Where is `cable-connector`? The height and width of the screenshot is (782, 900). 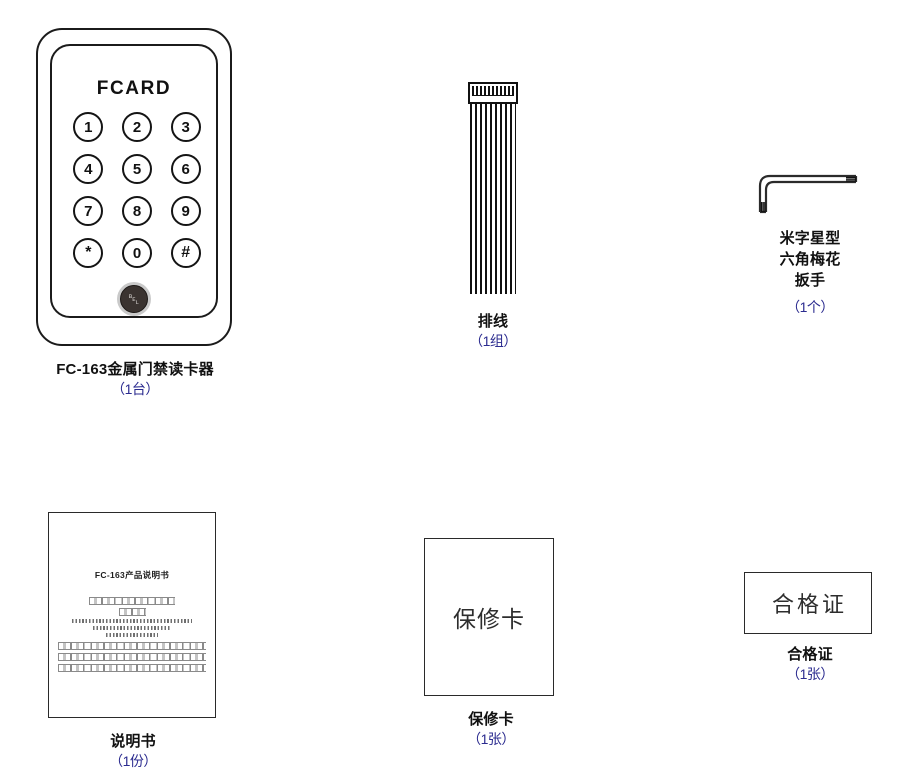 cable-connector is located at coordinates (493, 93).